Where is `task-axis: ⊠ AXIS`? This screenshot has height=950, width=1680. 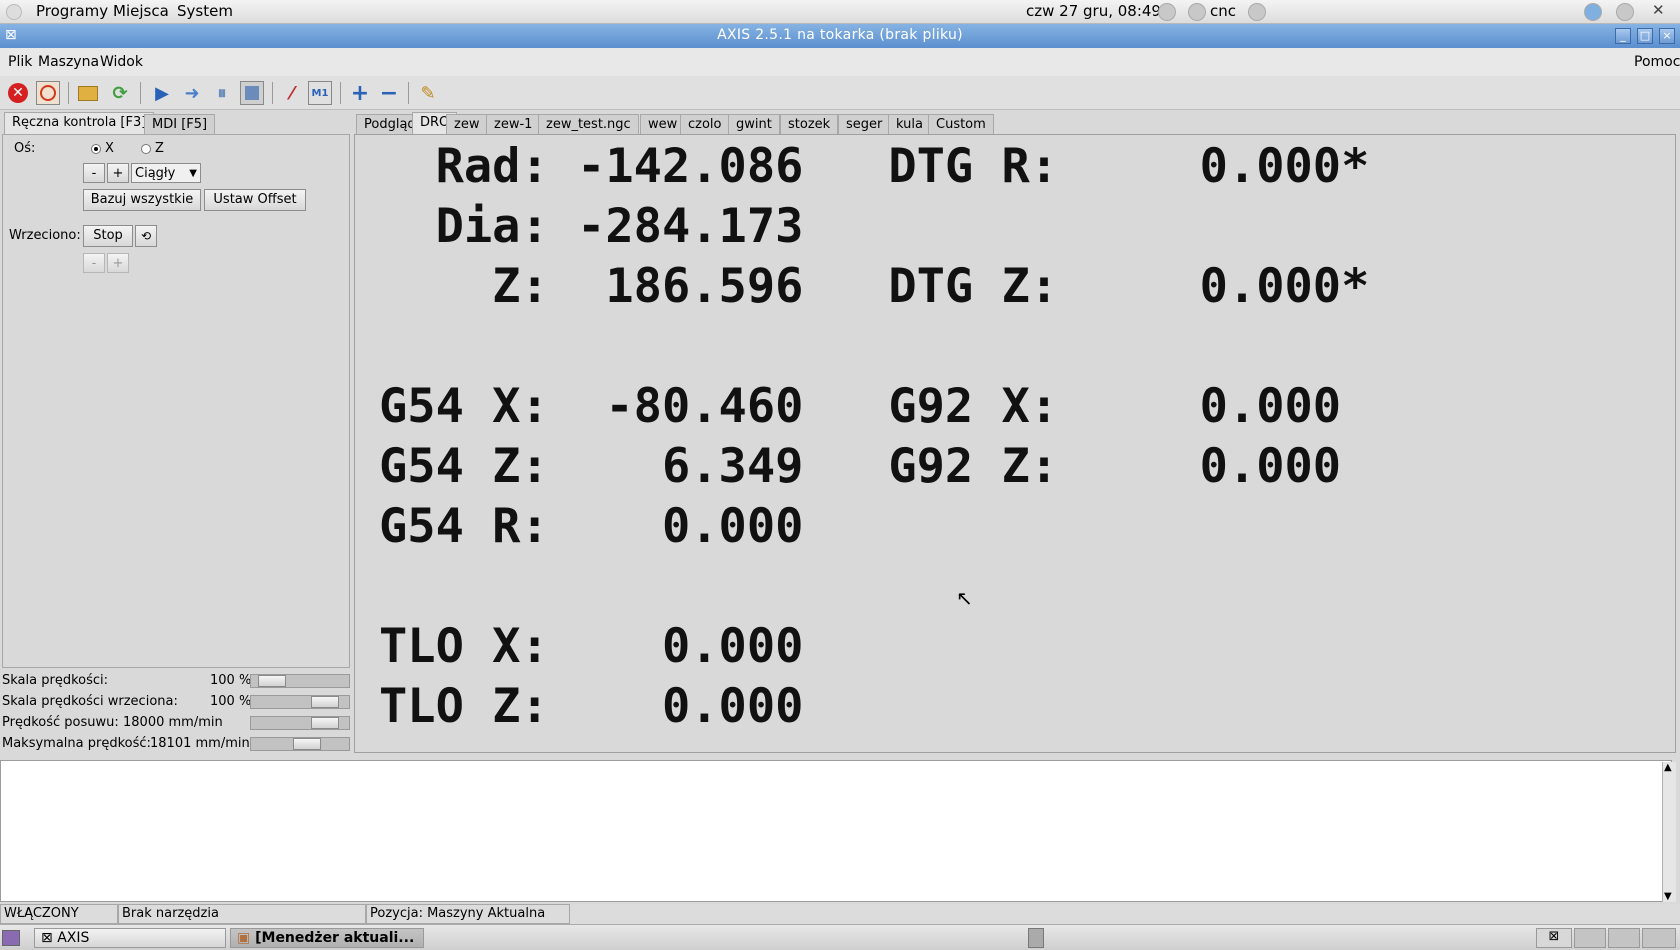 task-axis: ⊠ AXIS is located at coordinates (130, 938).